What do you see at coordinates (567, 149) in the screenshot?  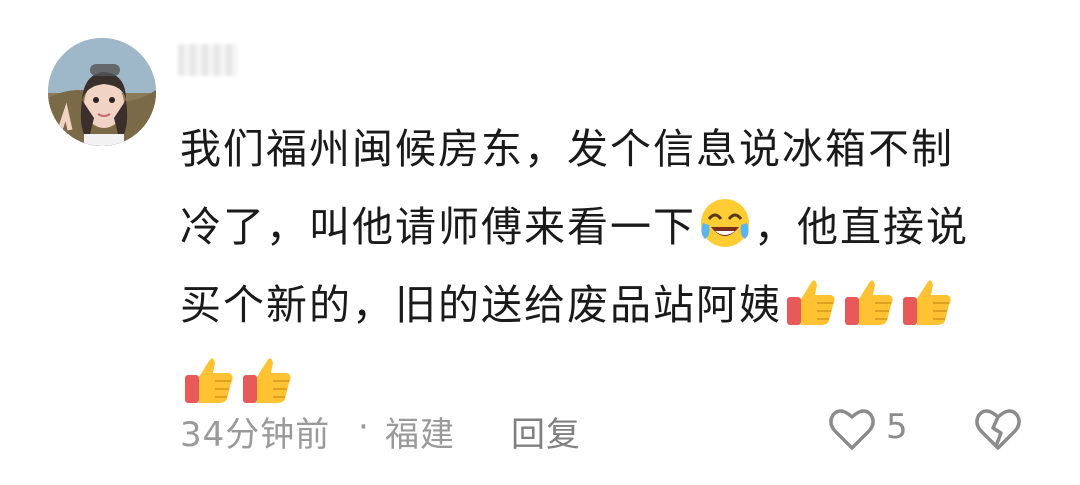 I see `comment-text-line1: 我们福州闽候房东，发个信息说冰箱不制` at bounding box center [567, 149].